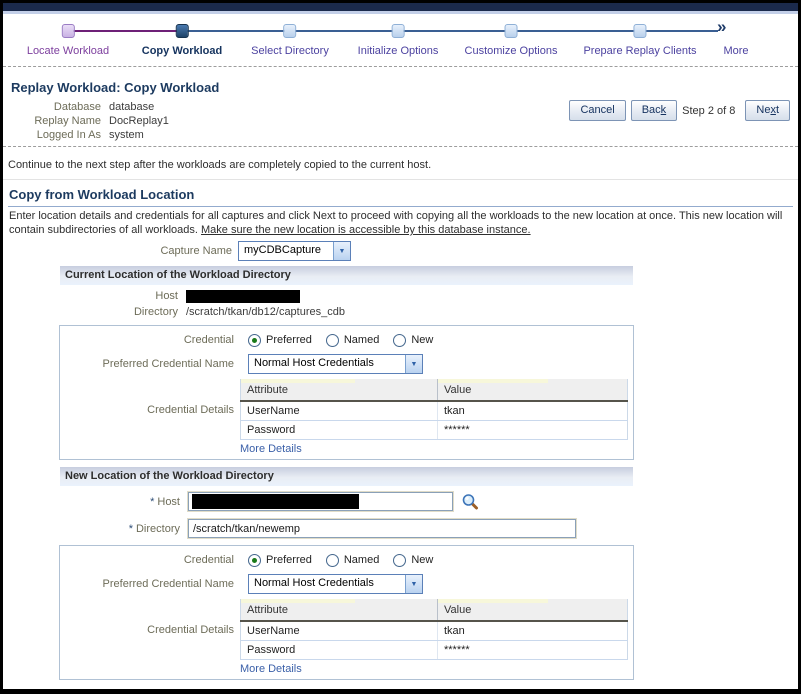 Image resolution: width=801 pixels, height=694 pixels. Describe the element at coordinates (243, 296) in the screenshot. I see `redacted-host-value` at that location.